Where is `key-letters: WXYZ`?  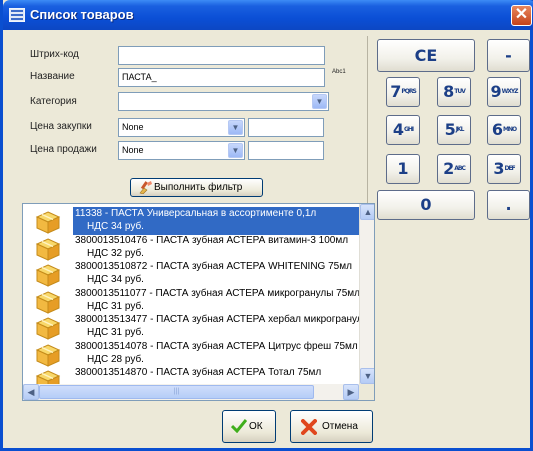
key-letters: WXYZ is located at coordinates (510, 91).